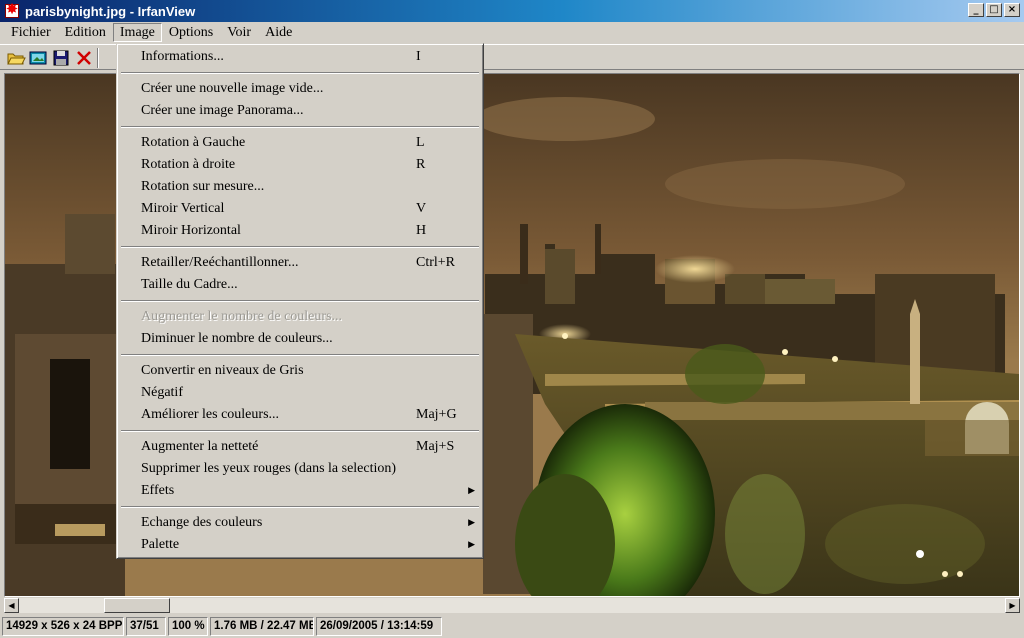 The image size is (1024, 638). What do you see at coordinates (421, 230) in the screenshot?
I see `menu-item-shortcut: H` at bounding box center [421, 230].